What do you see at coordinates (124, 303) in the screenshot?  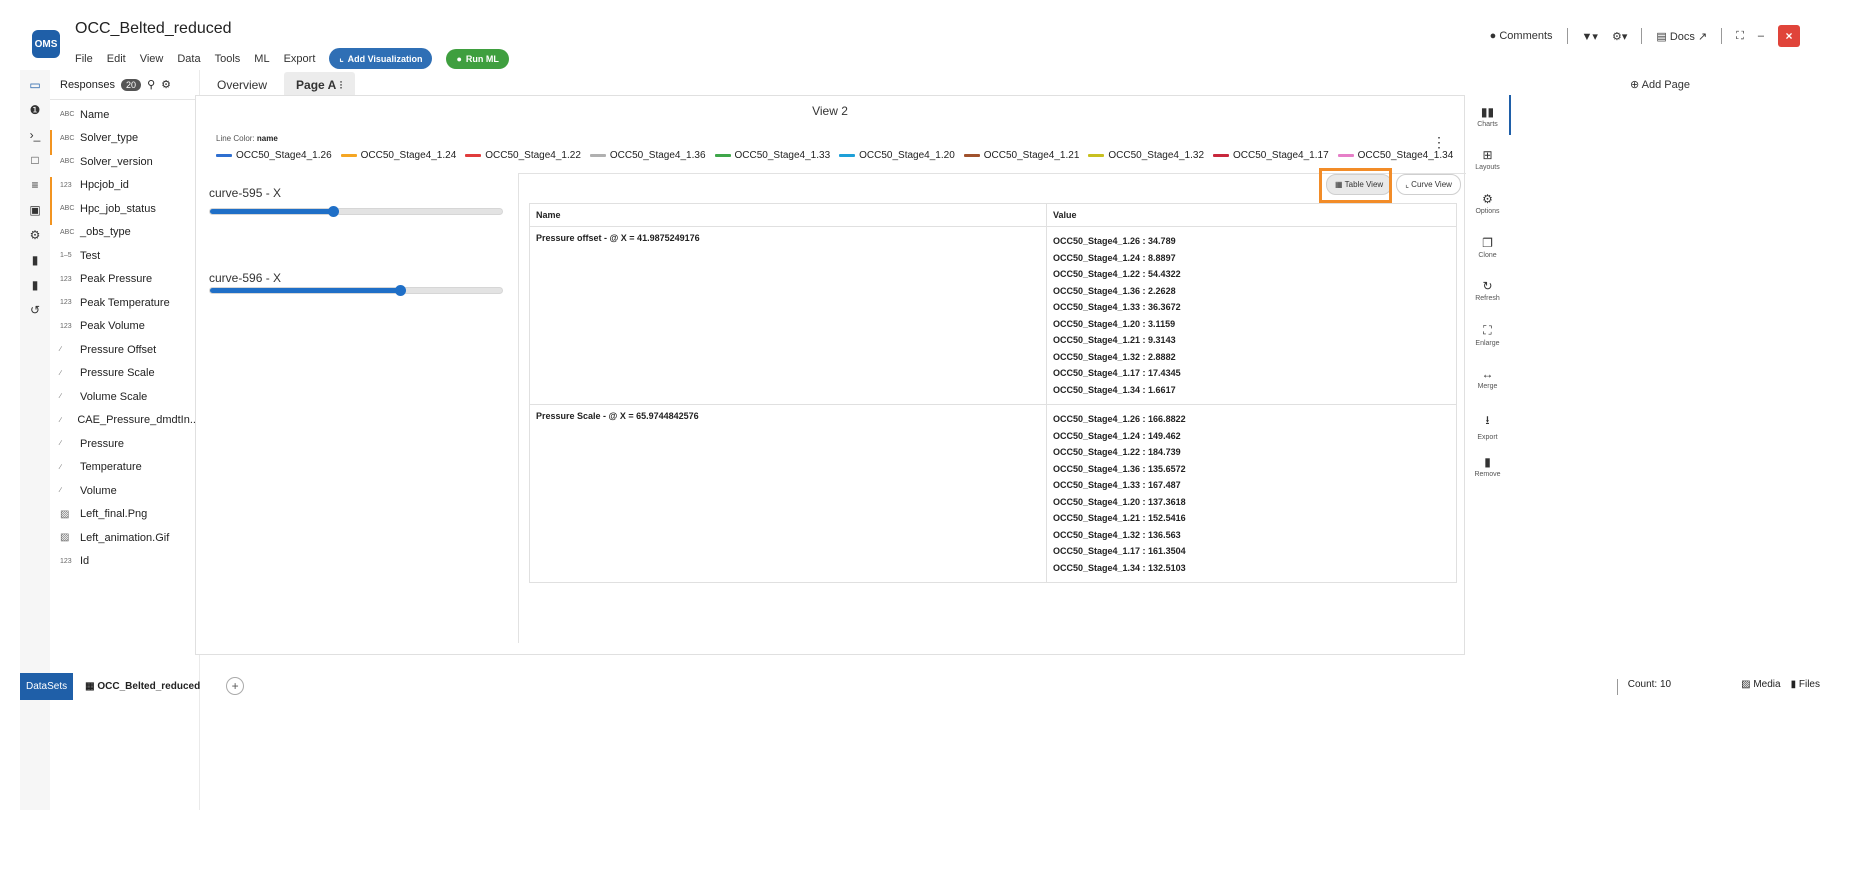 I see `field-peak-temperature: 123 Peak Temperature` at bounding box center [124, 303].